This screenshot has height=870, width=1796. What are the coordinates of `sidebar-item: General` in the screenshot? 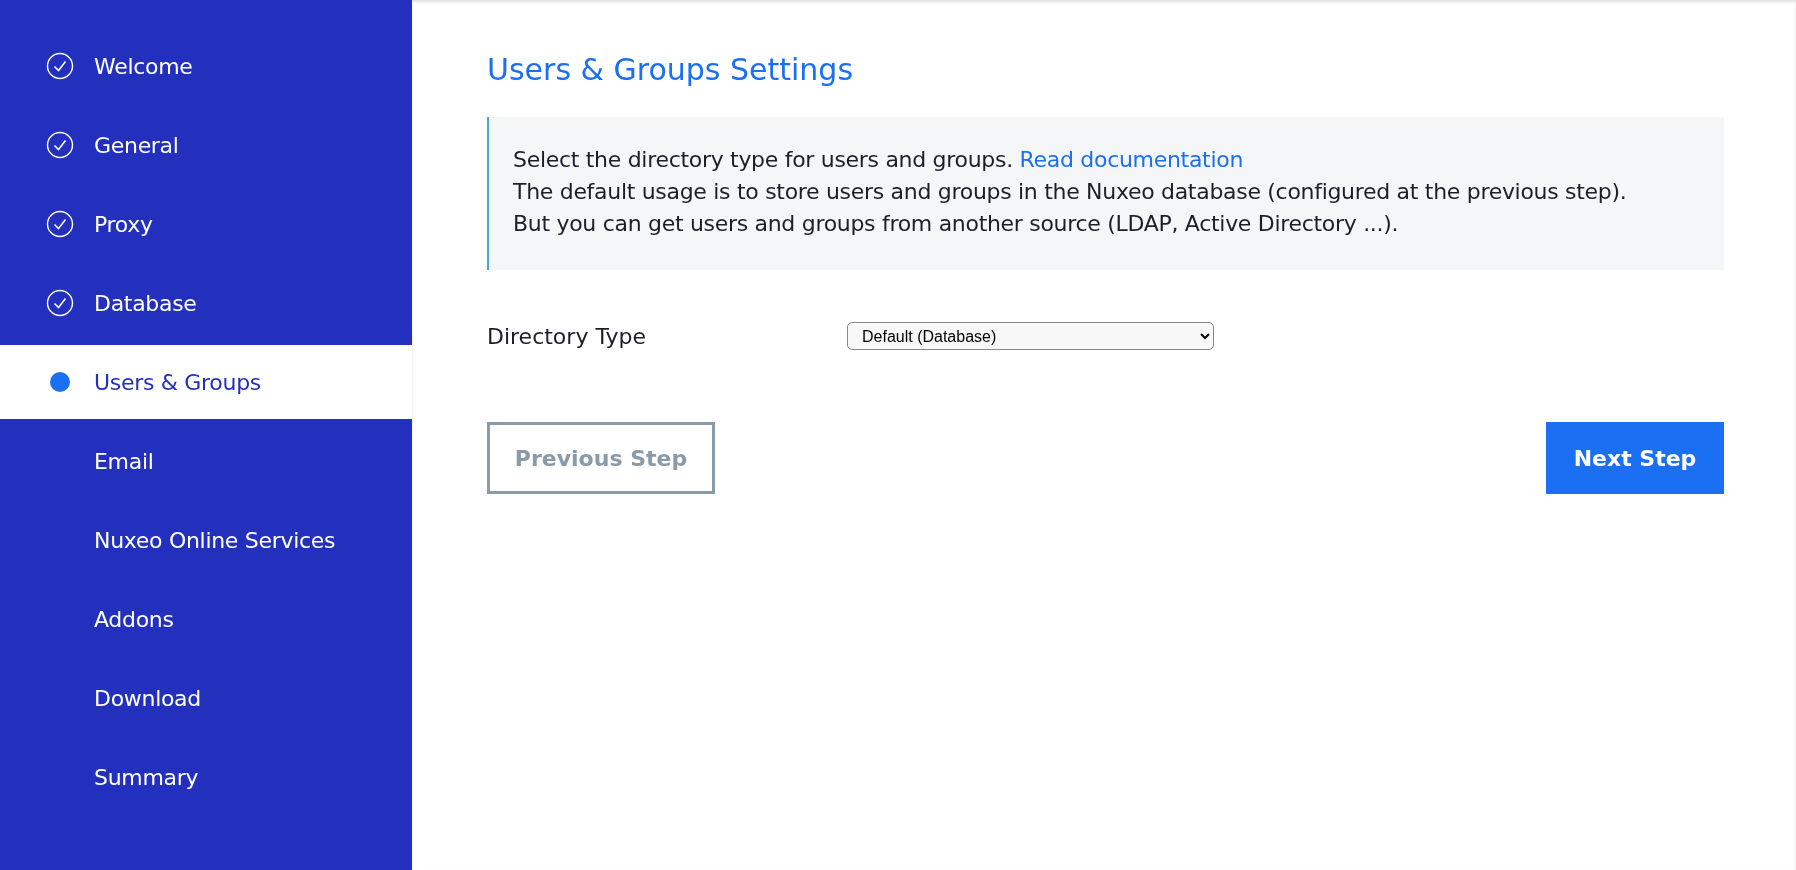 It's located at (206, 145).